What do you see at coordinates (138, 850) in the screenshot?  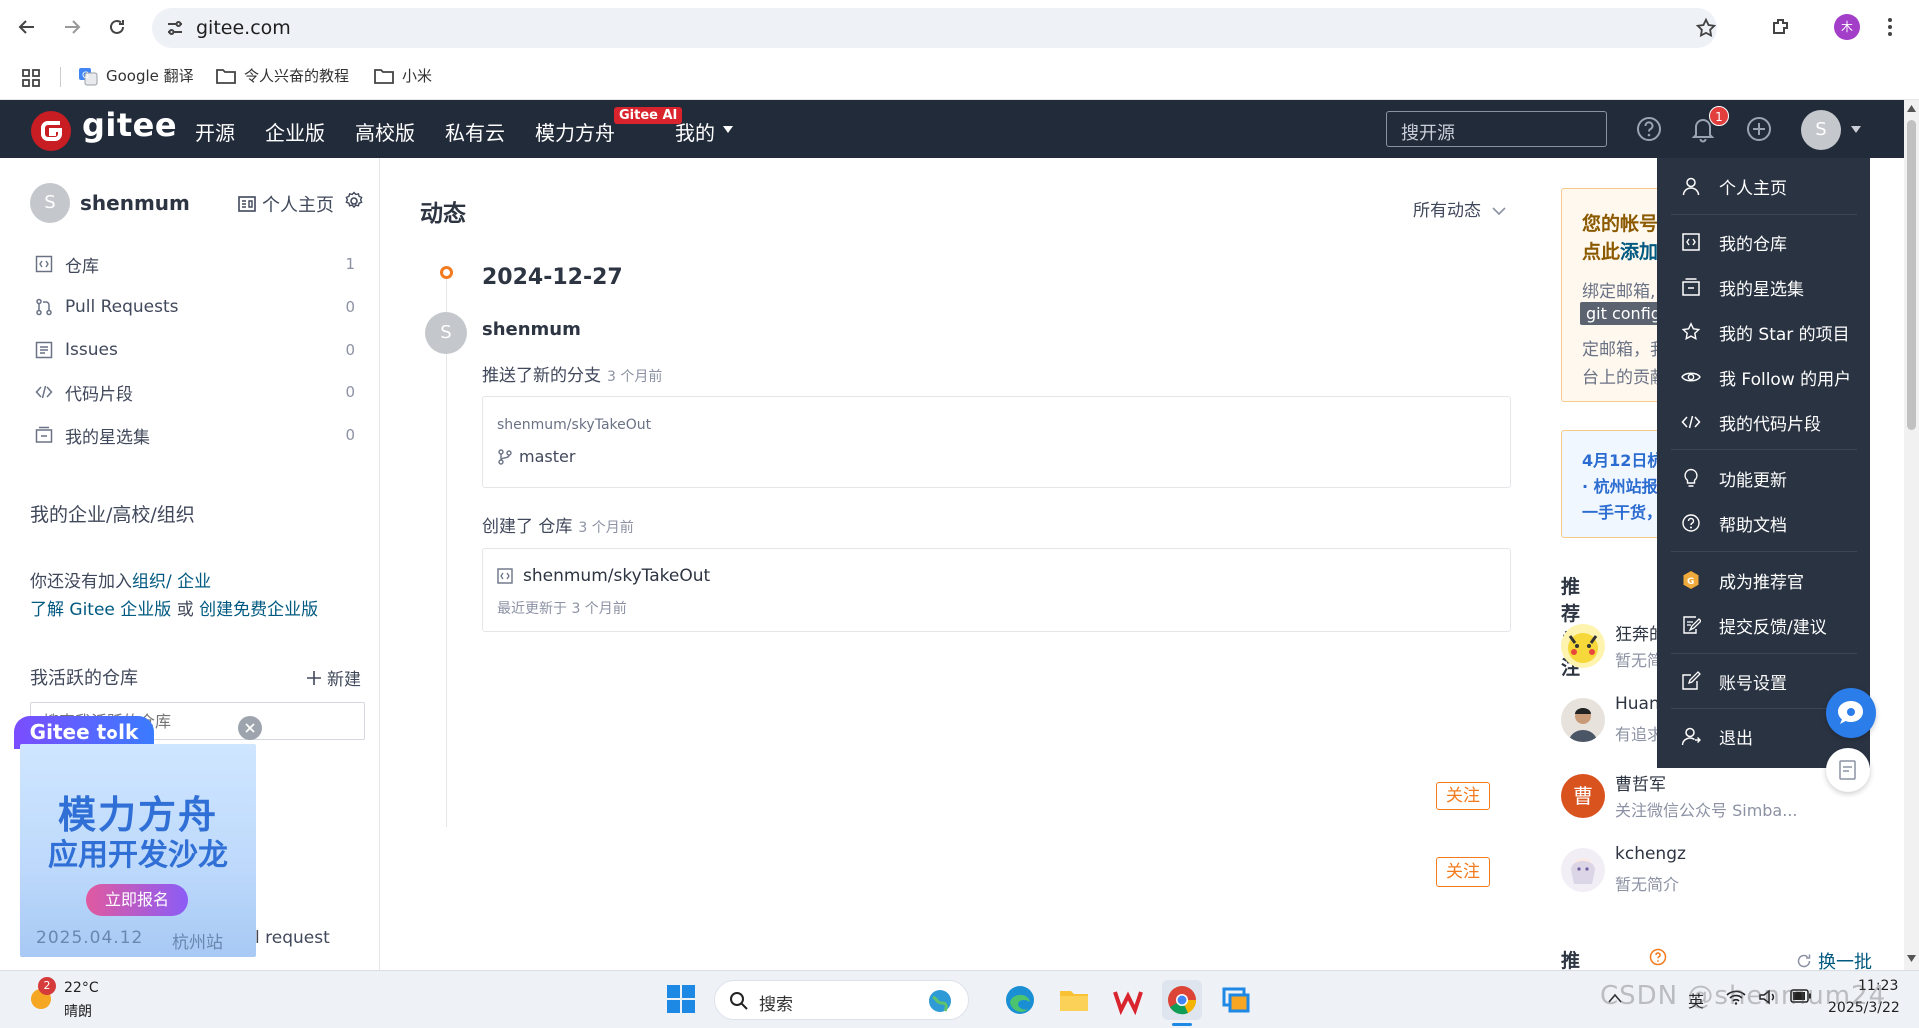 I see `promo-banner: 模力方舟 应用开发沙龙 立即报名 2025.04.12 杭州站` at bounding box center [138, 850].